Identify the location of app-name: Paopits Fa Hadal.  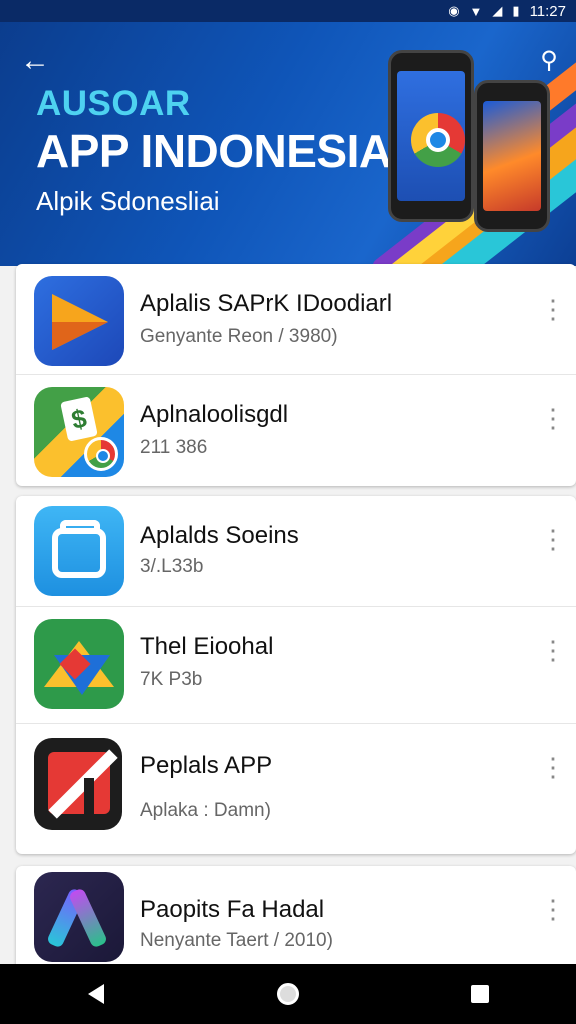
(232, 909).